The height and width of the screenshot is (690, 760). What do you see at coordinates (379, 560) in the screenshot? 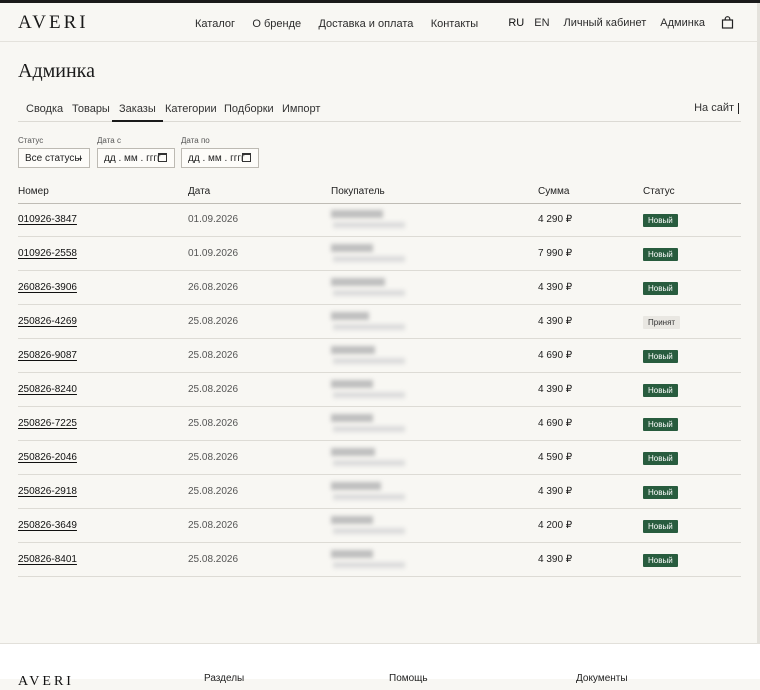
I see `table-row: 250826-8401 25.08.2026 4 390 ₽ Новый` at bounding box center [379, 560].